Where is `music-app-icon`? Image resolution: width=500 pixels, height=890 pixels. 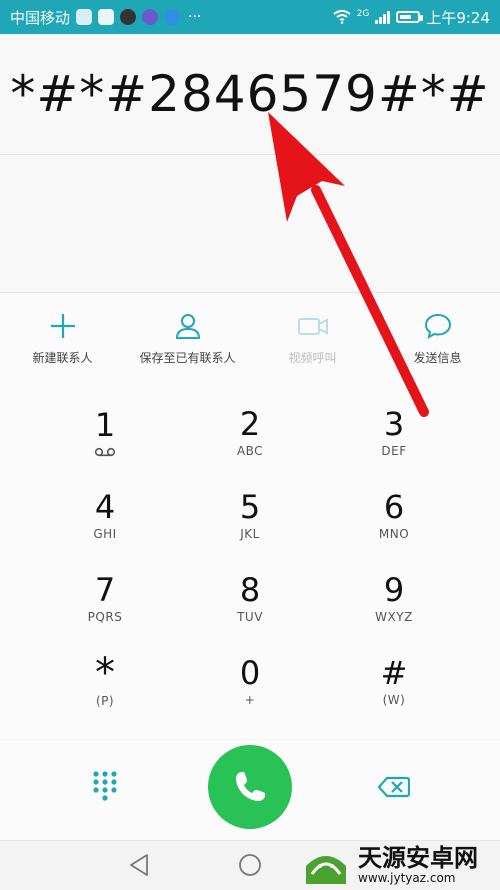 music-app-icon is located at coordinates (150, 17).